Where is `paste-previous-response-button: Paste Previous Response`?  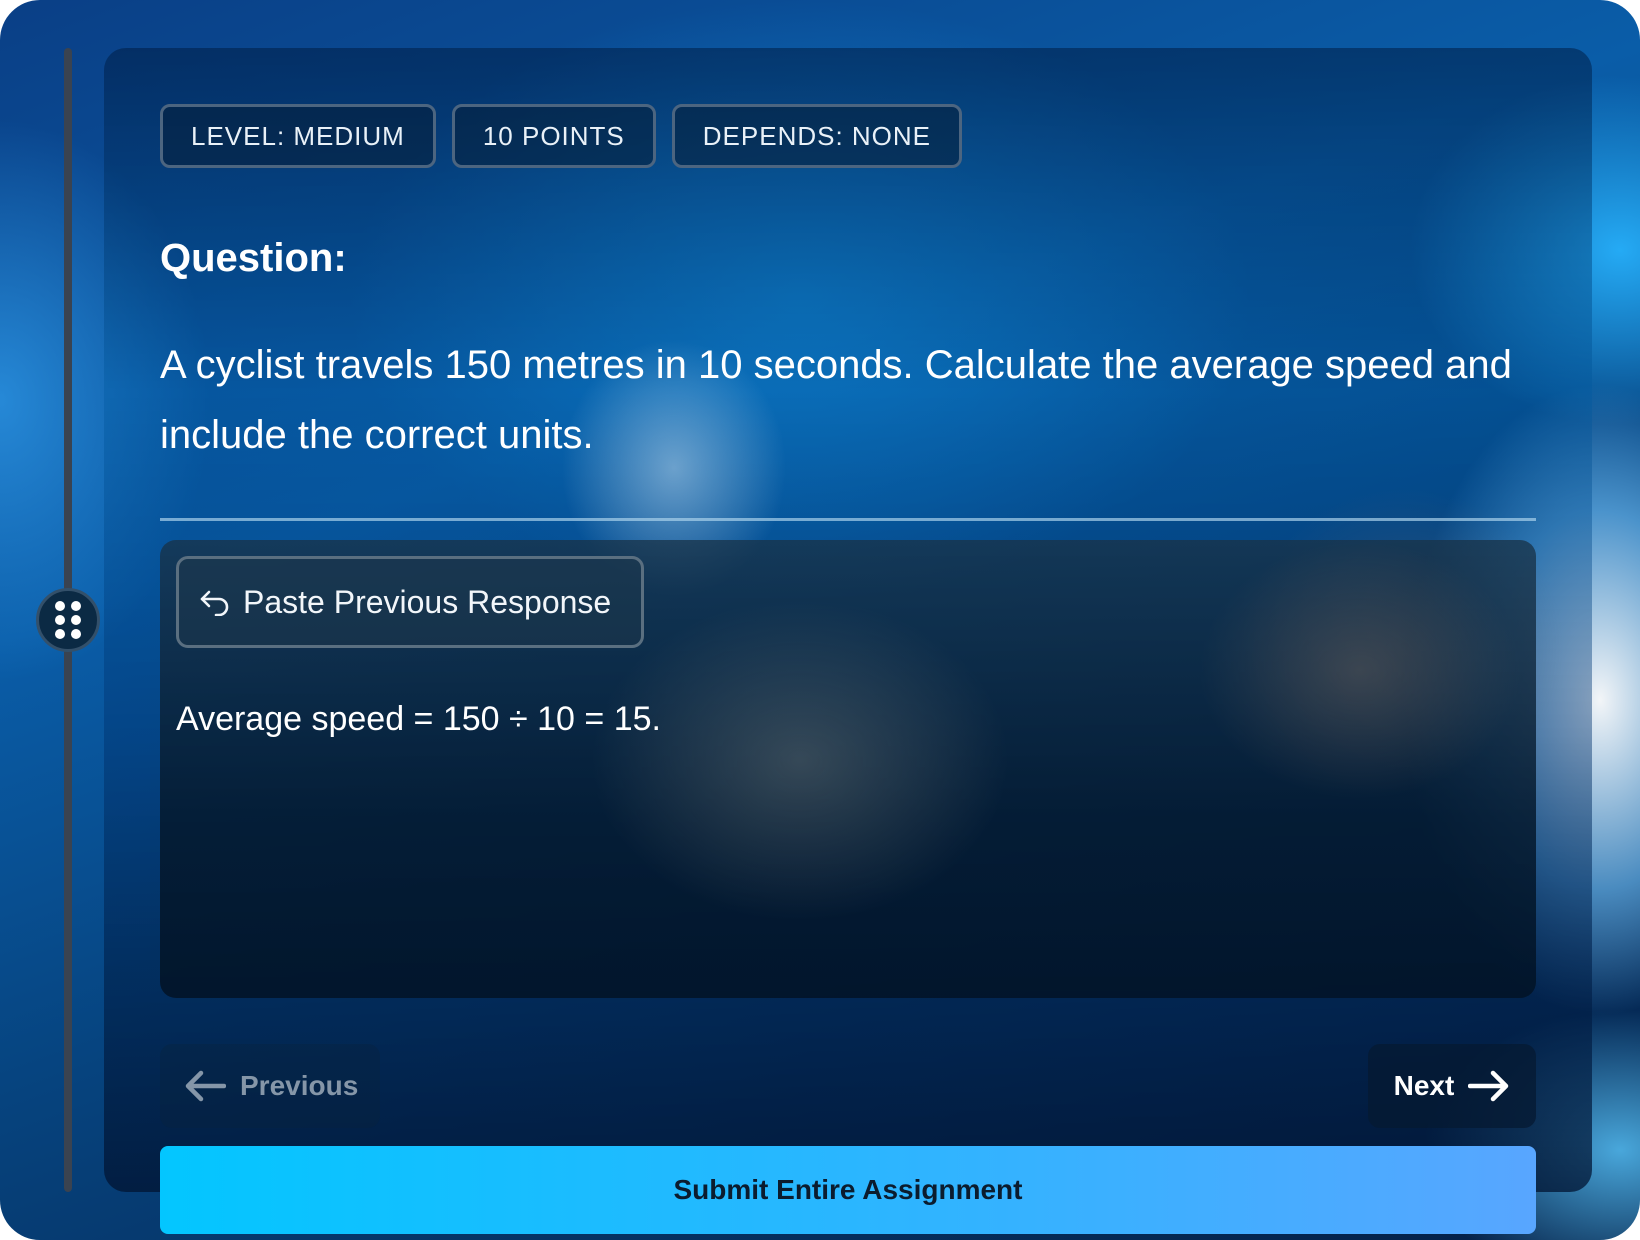
paste-previous-response-button: Paste Previous Response is located at coordinates (410, 602).